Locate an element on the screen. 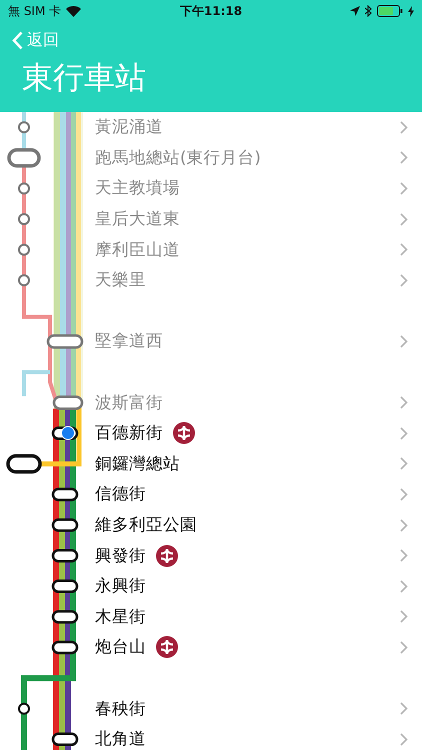 Image resolution: width=422 pixels, height=750 pixels. station-name: 銅鑼灣總站 is located at coordinates (137, 463).